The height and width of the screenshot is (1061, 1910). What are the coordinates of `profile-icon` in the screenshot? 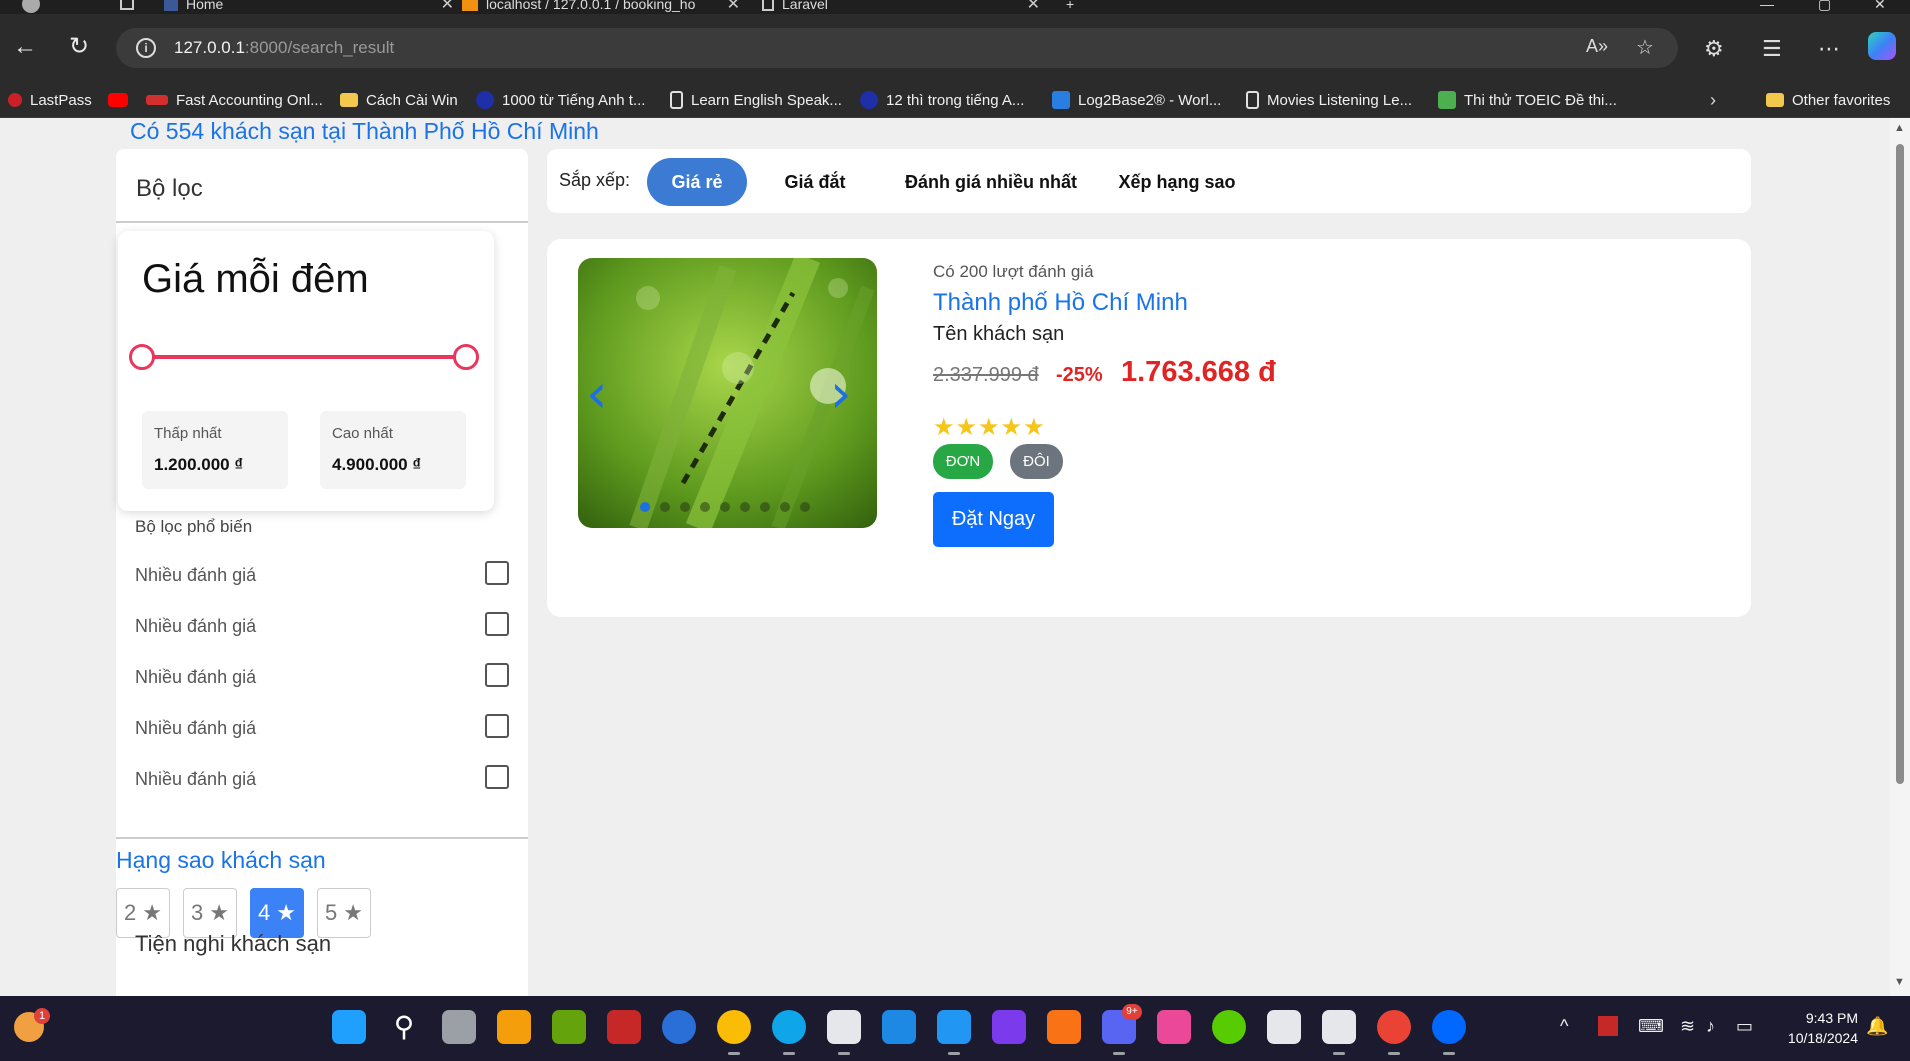 It's located at (31, 7).